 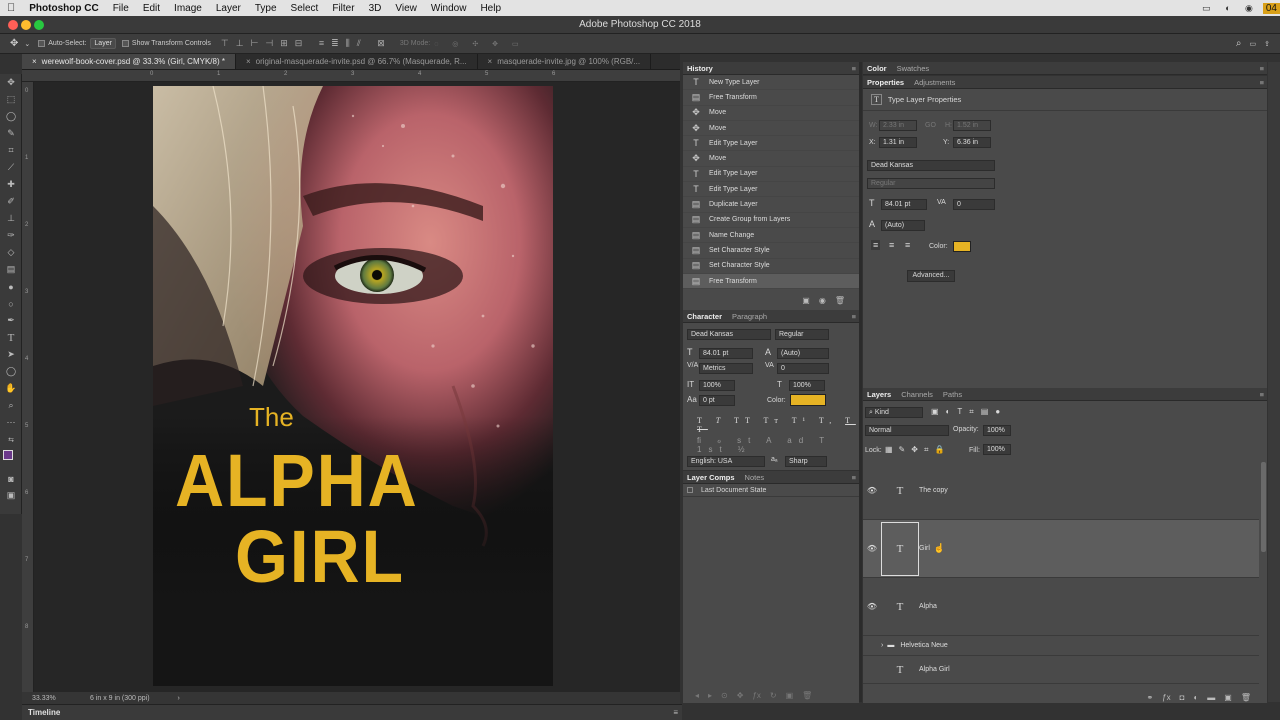 I want to click on align-icons: ⊤⊥⊢⊣⊞⊟ ≡≣⫼⫽ ⊠, so click(x=306, y=43).